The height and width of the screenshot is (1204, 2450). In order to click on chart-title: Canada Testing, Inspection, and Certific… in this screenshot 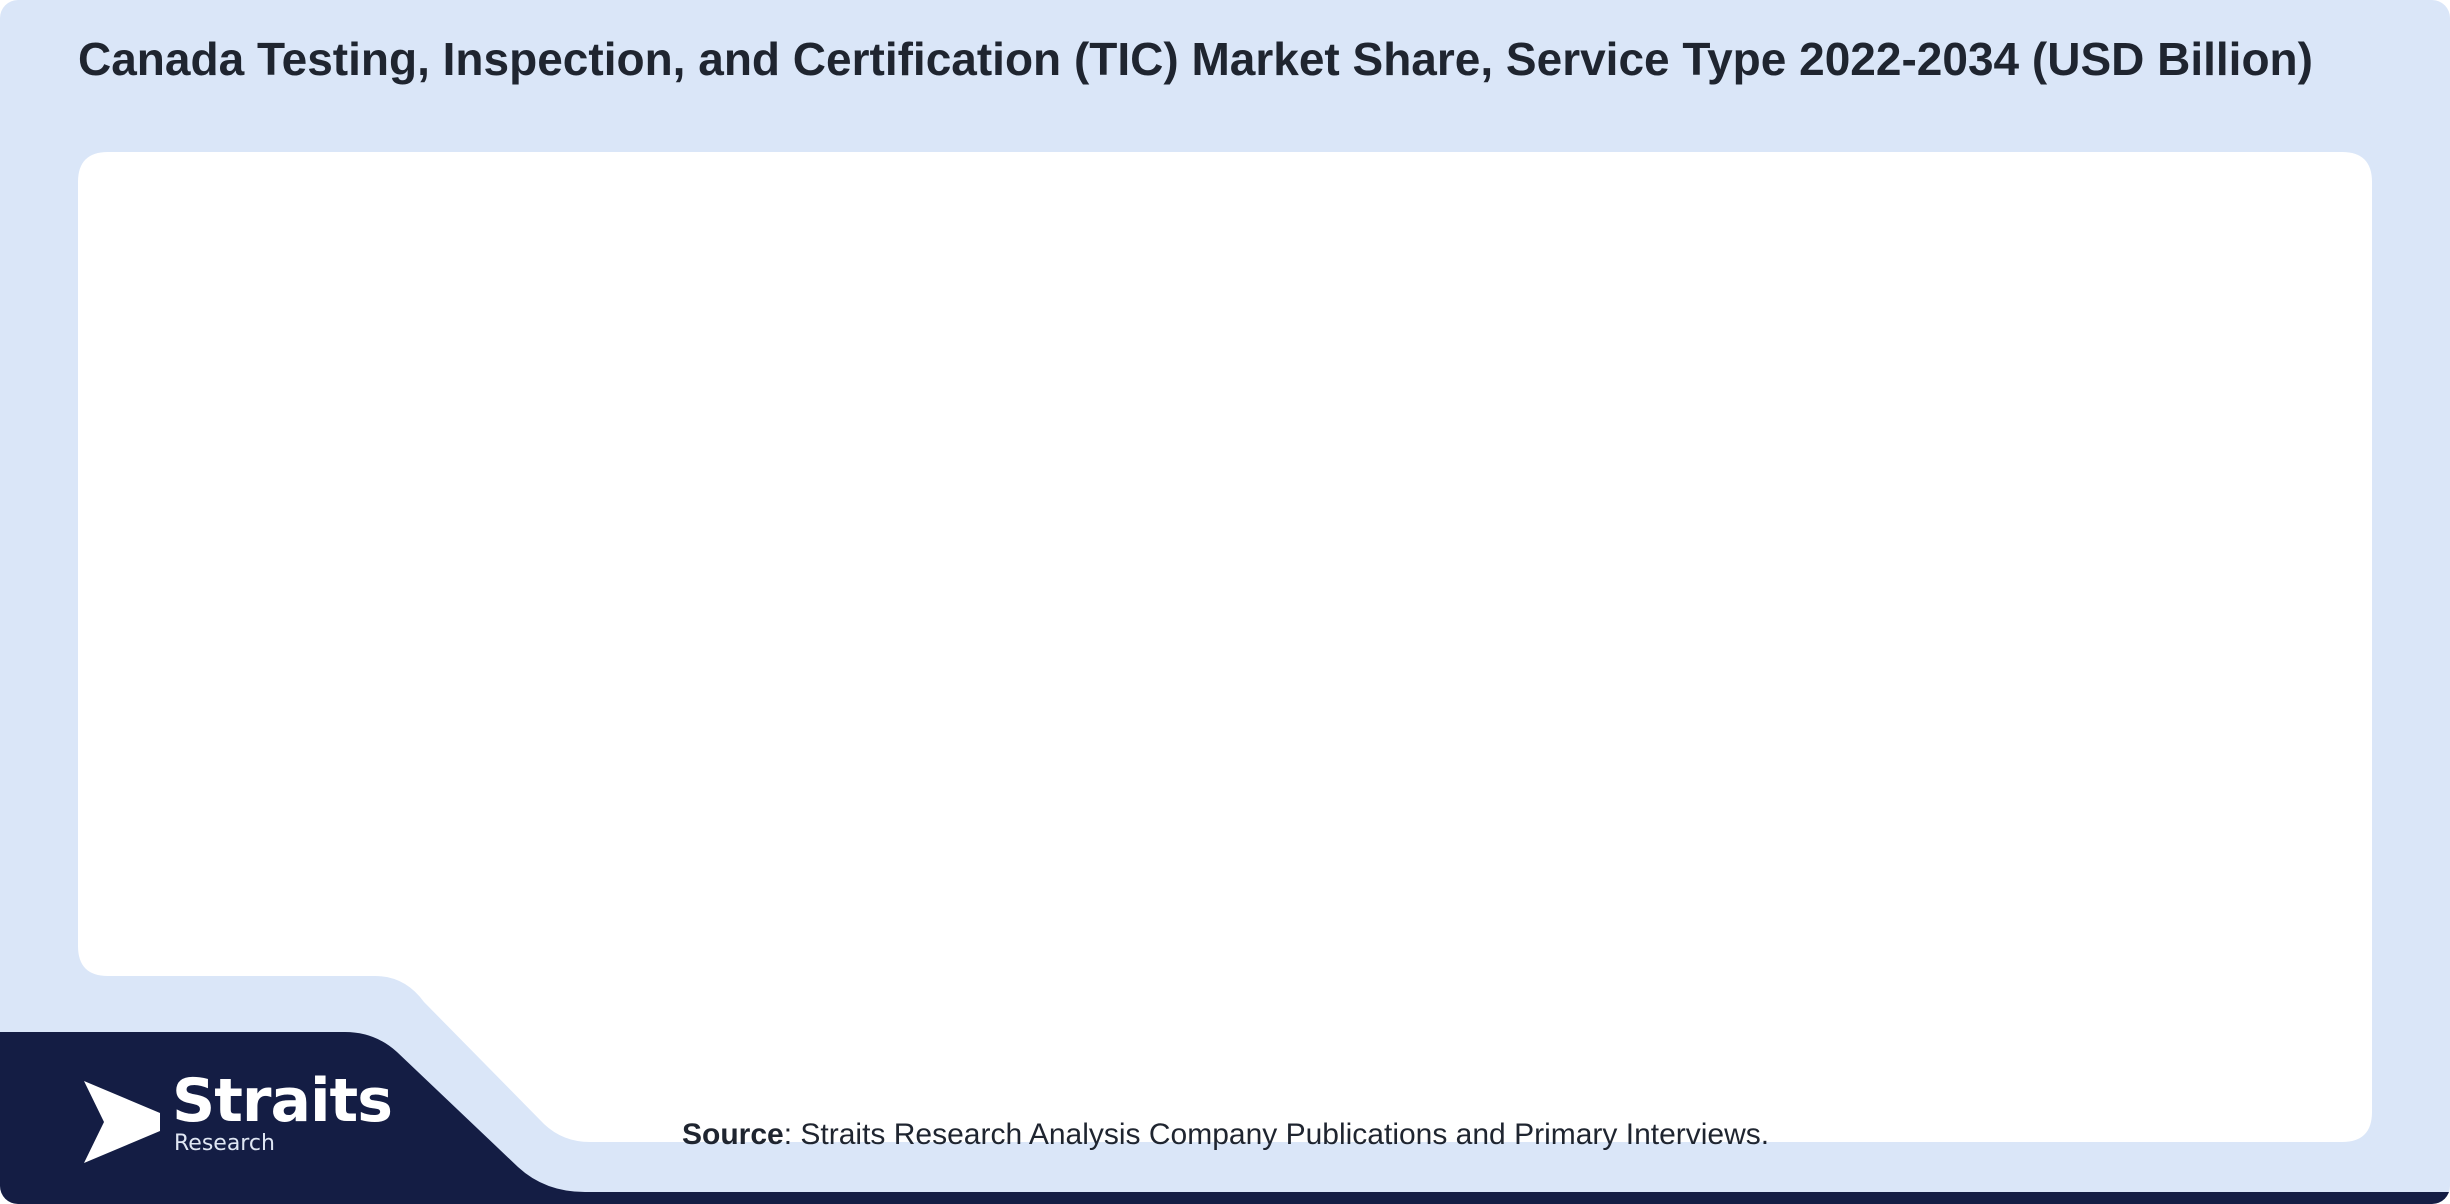, I will do `click(1195, 59)`.